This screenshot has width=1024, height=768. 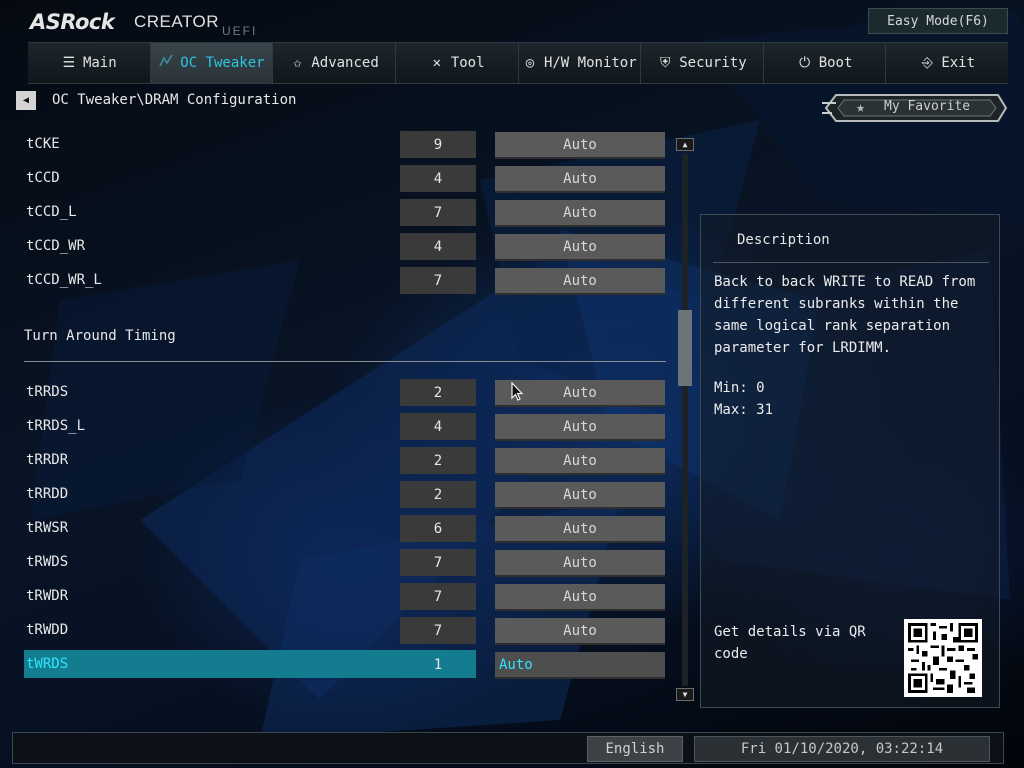 I want to click on scroll-rail, so click(x=685, y=420).